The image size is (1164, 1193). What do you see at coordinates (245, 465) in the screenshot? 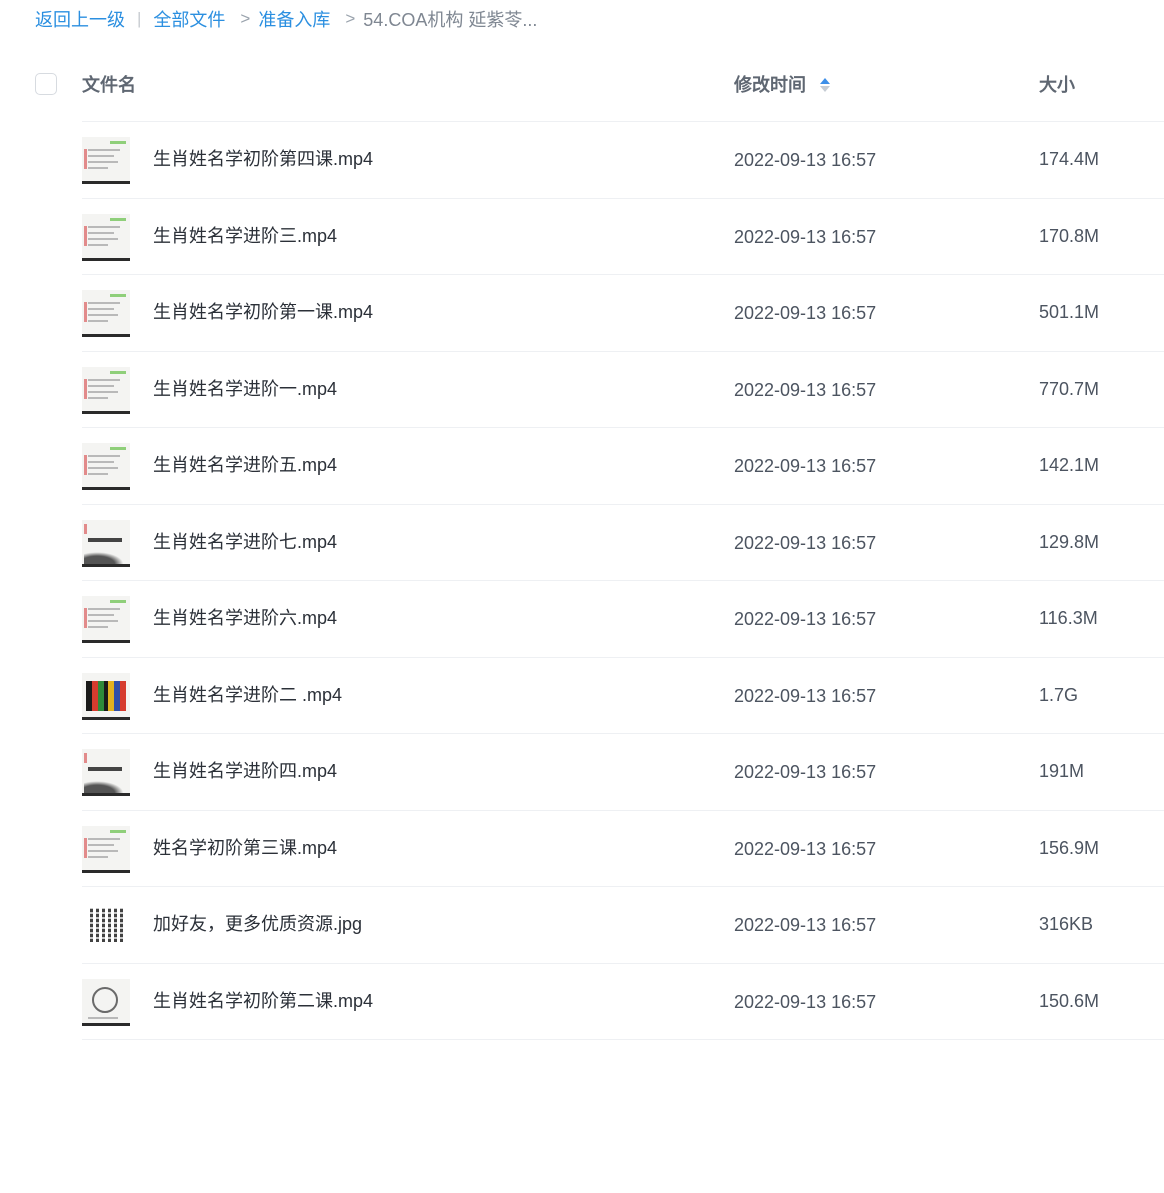
I see `file-name: 生肖姓名学进阶五.mp4` at bounding box center [245, 465].